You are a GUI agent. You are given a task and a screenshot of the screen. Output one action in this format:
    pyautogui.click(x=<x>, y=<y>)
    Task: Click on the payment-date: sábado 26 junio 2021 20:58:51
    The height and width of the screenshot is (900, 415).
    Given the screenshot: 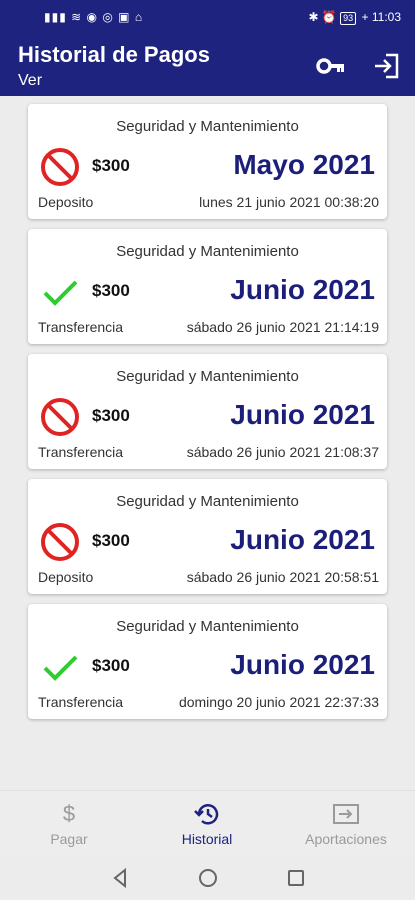 What is the action you would take?
    pyautogui.click(x=282, y=577)
    